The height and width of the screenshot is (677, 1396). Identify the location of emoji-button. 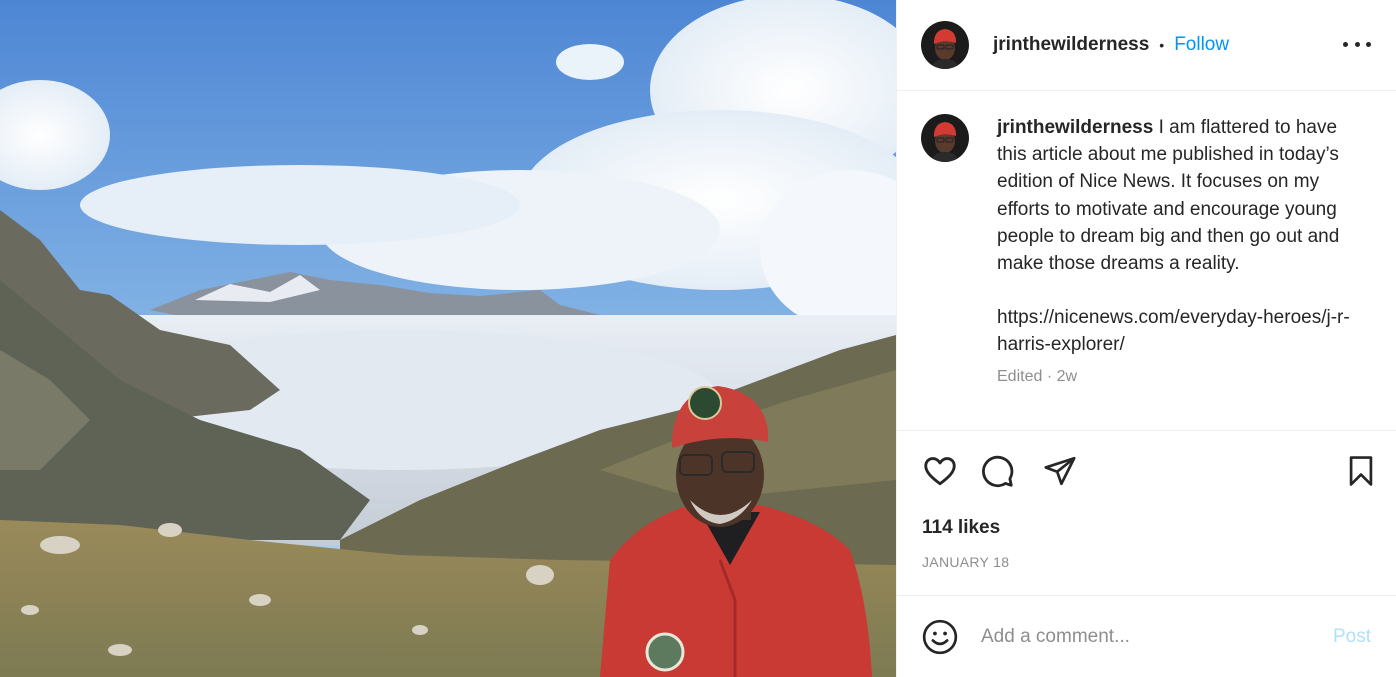
(940, 637).